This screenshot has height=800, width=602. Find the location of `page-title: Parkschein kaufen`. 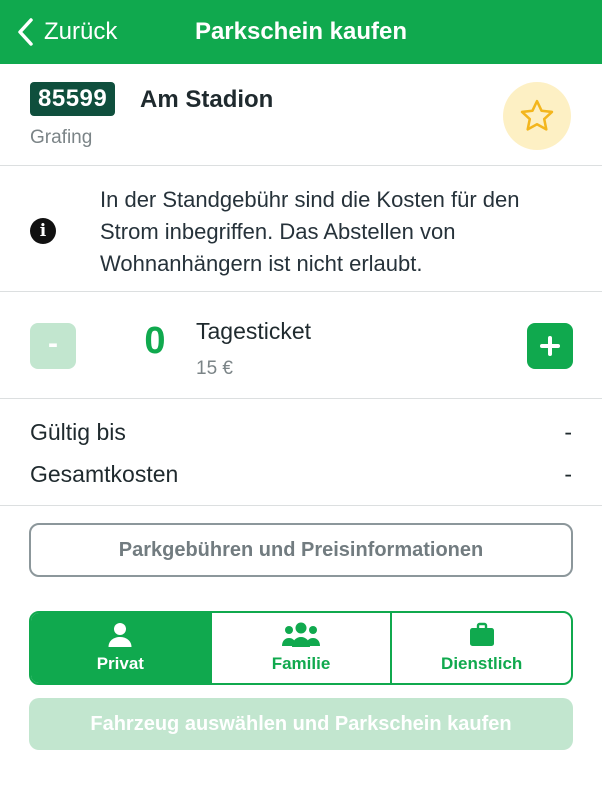

page-title: Parkschein kaufen is located at coordinates (301, 32).